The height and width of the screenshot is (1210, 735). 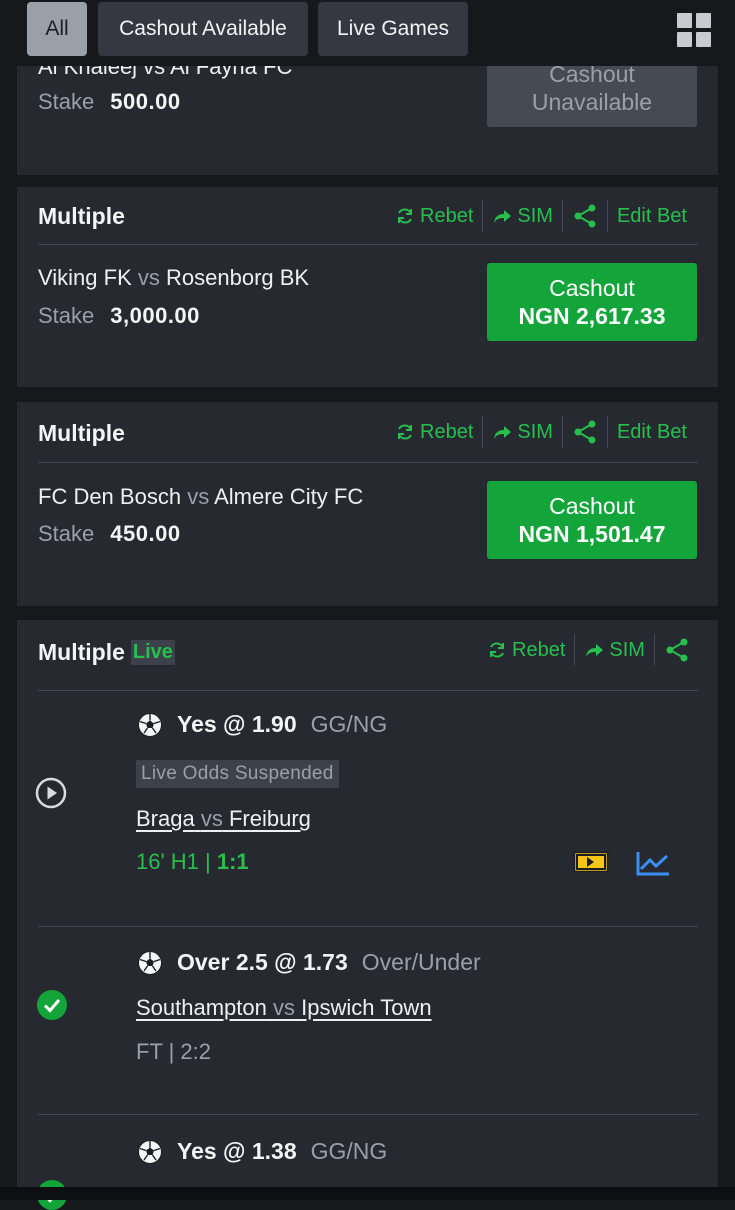 I want to click on stake-value: 500.00, so click(x=145, y=101).